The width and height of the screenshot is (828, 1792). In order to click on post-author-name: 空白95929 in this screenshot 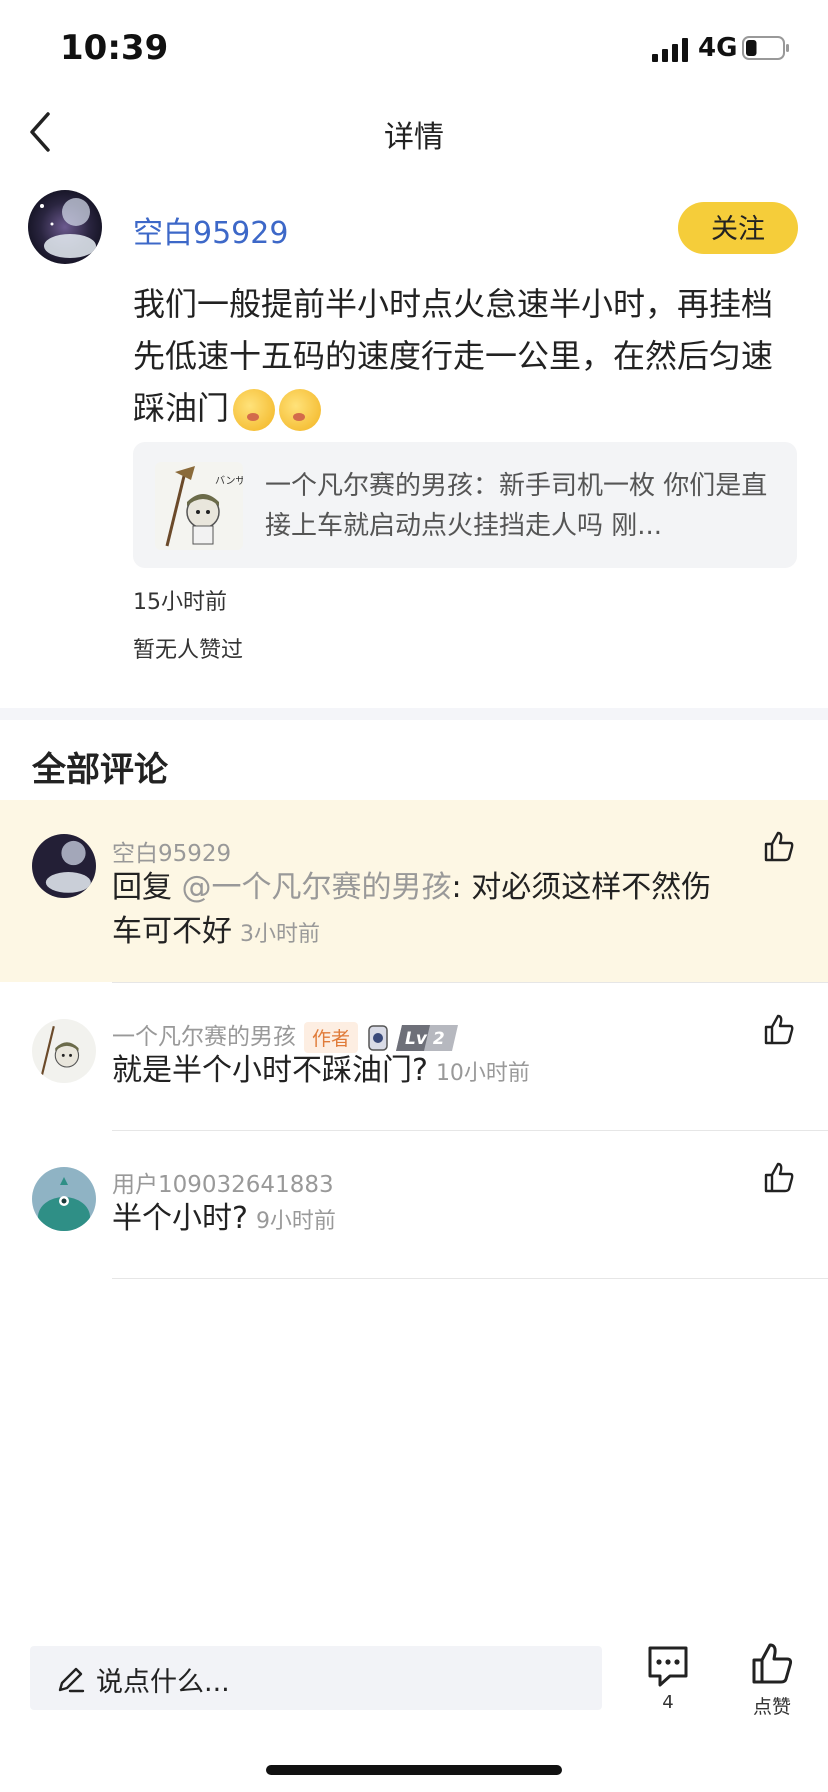, I will do `click(210, 230)`.